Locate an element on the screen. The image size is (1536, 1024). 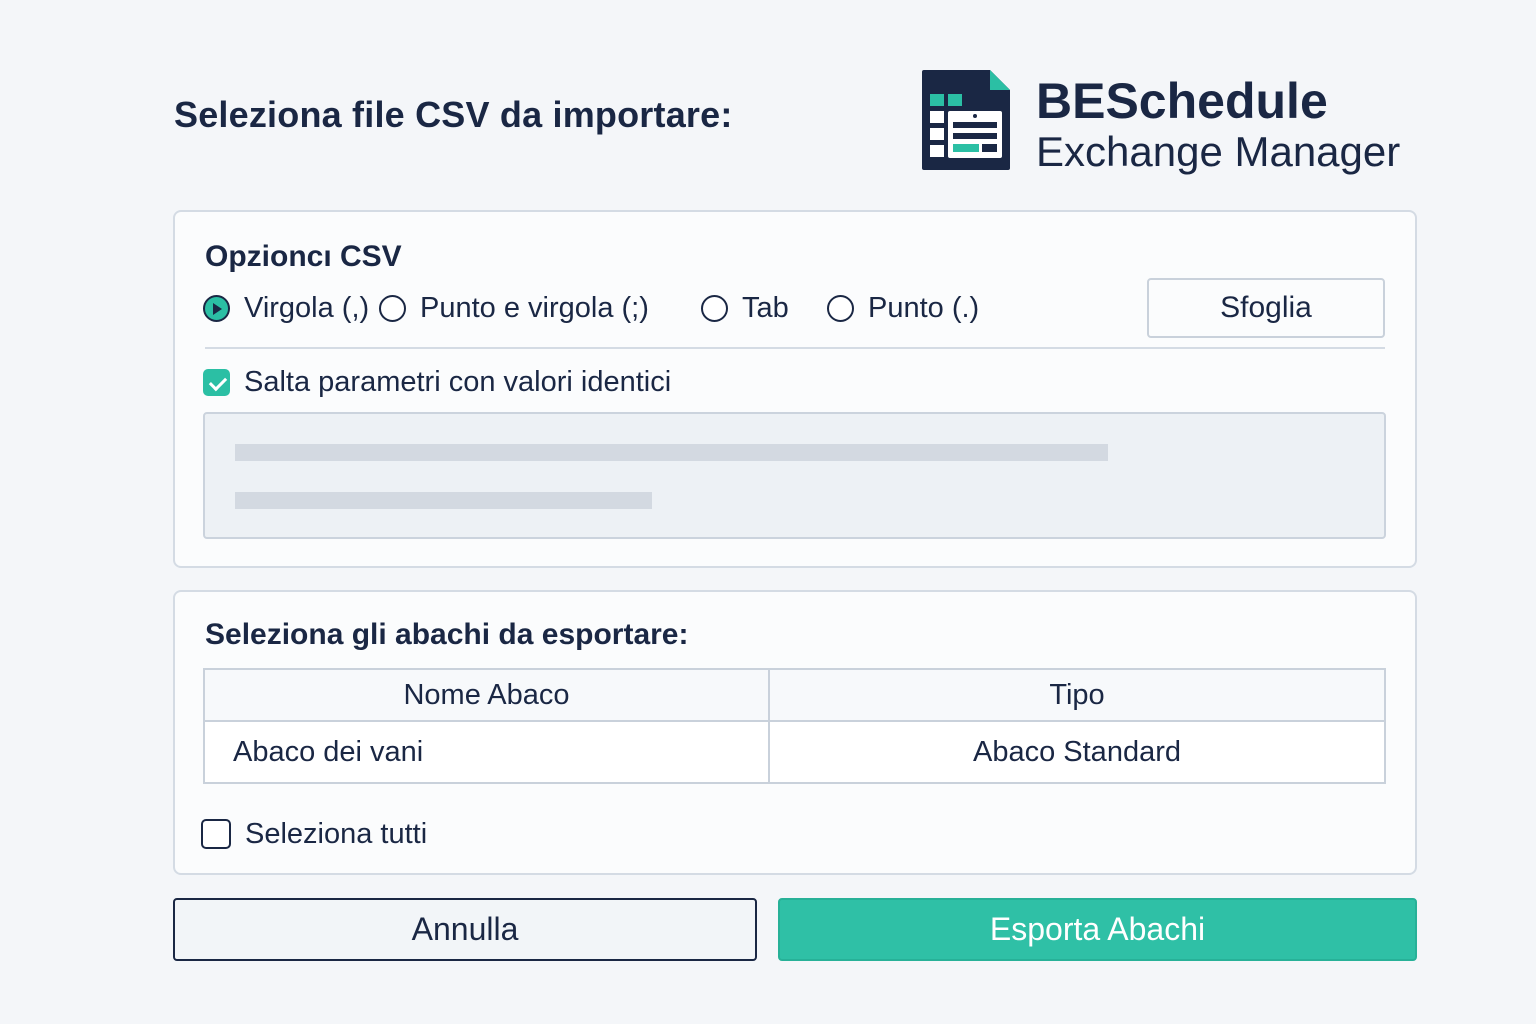
radio-label: Virgola (,) is located at coordinates (307, 307).